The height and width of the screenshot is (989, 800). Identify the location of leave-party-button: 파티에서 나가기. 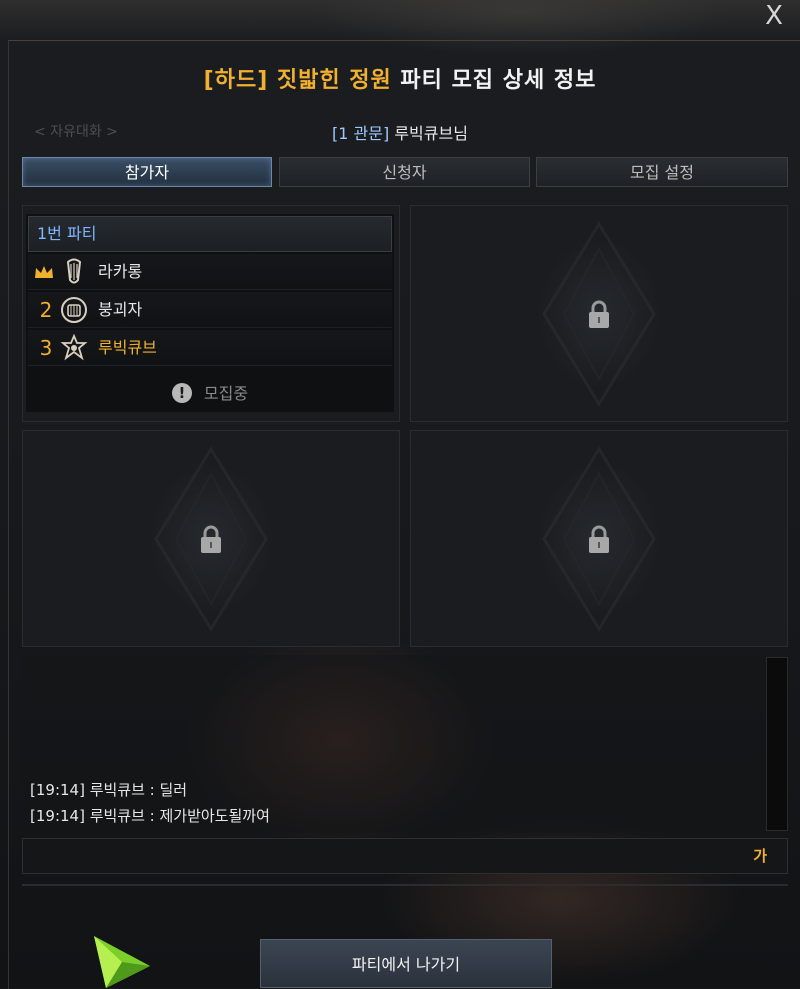
(406, 963).